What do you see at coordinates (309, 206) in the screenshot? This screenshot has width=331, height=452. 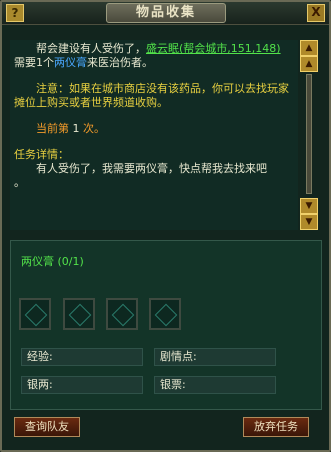 I see `scroll-down-icon: ▼` at bounding box center [309, 206].